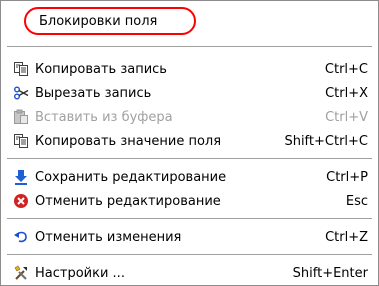 The width and height of the screenshot is (379, 286). Describe the element at coordinates (189, 69) in the screenshot. I see `menu-item-copy-record: Копировать запись Ctrl+C` at that location.